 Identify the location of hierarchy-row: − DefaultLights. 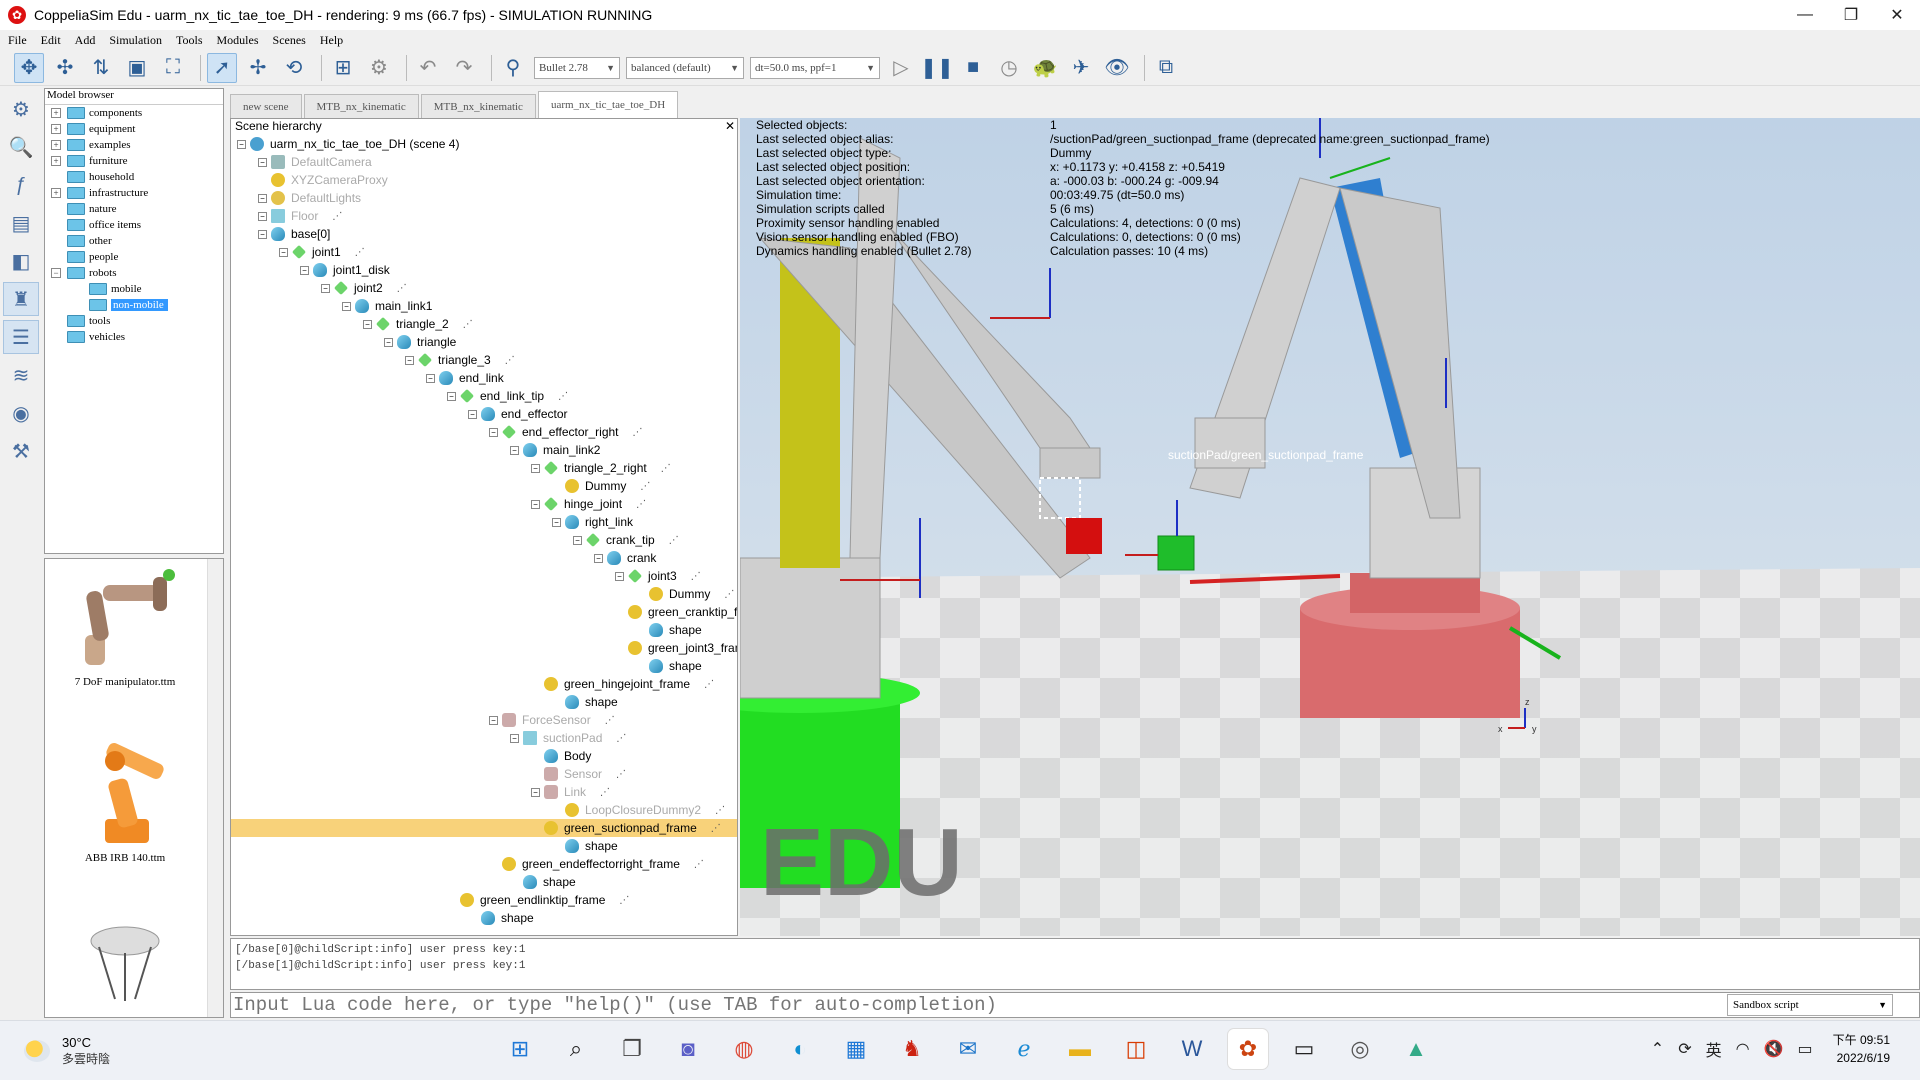
(484, 198).